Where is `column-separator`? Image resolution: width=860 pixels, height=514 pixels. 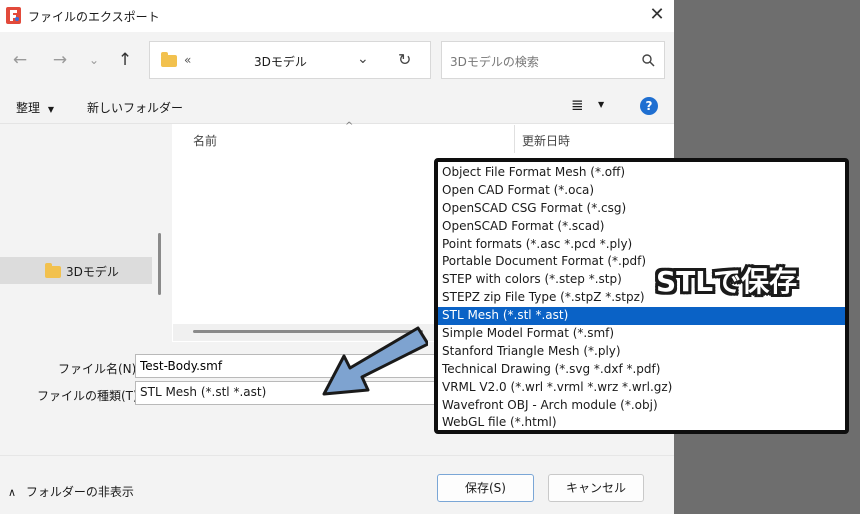
column-separator is located at coordinates (514, 139).